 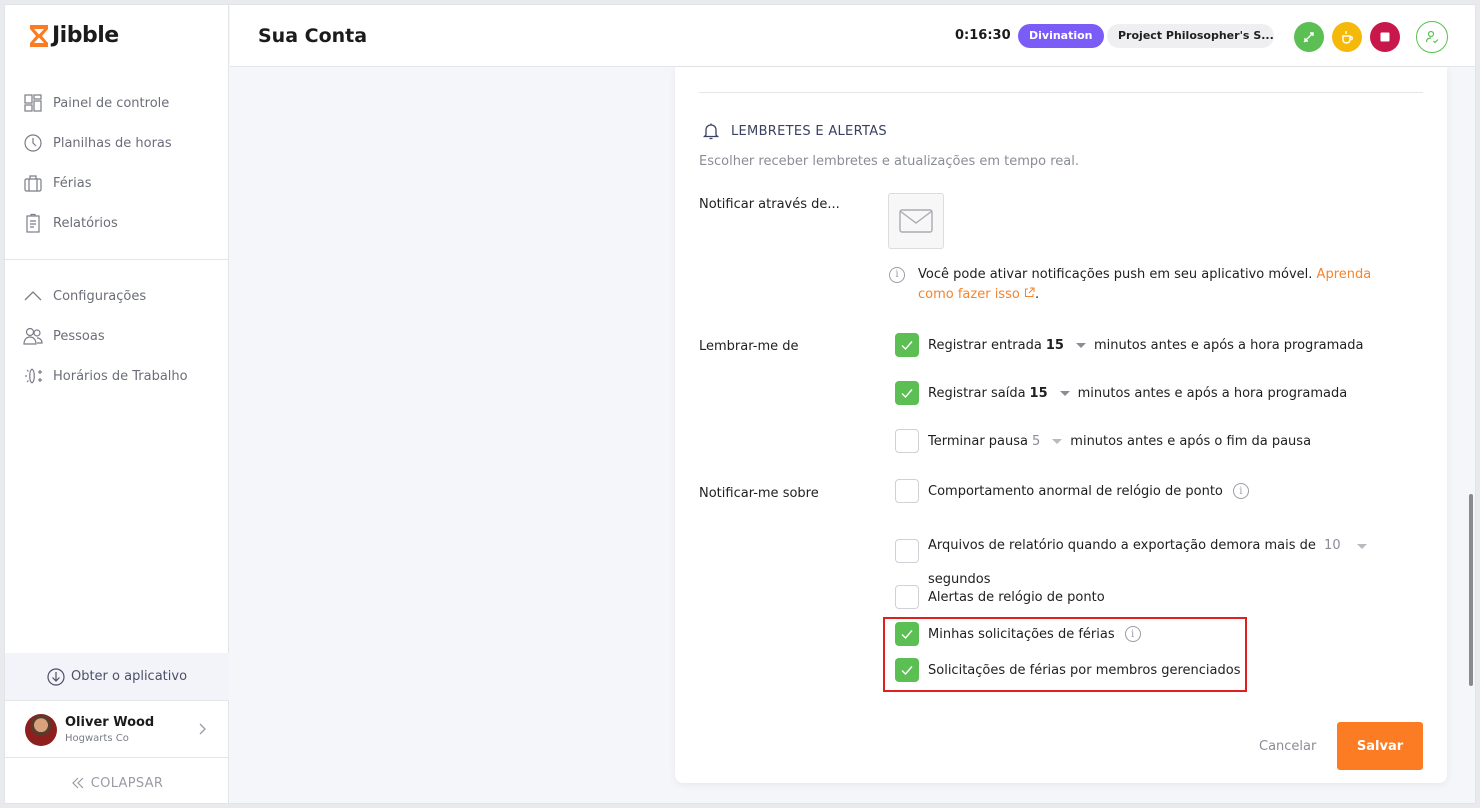 What do you see at coordinates (33, 336) in the screenshot?
I see `people-icon` at bounding box center [33, 336].